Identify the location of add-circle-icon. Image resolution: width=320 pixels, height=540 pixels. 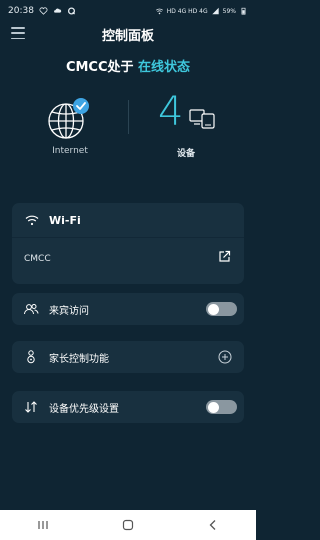
(225, 357).